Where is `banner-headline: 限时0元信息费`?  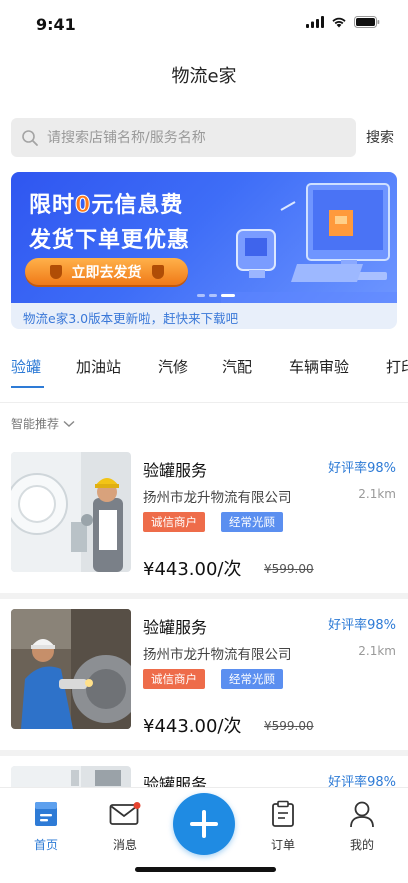 banner-headline: 限时0元信息费 is located at coordinates (106, 203).